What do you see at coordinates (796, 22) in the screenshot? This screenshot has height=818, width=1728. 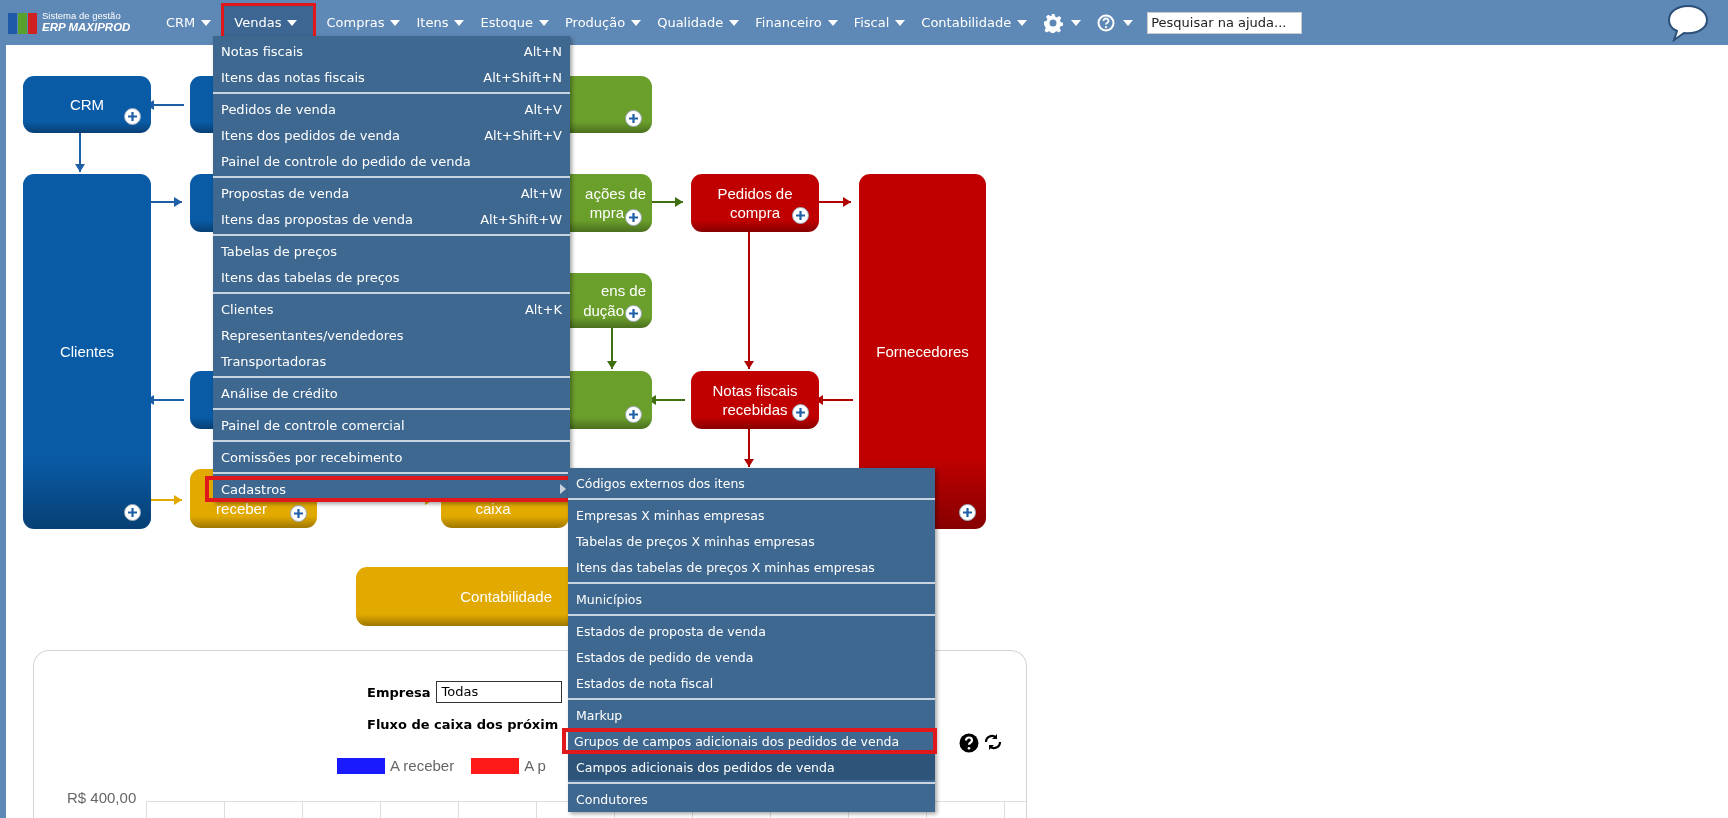 I see `nav-menu-item: Financeiro` at bounding box center [796, 22].